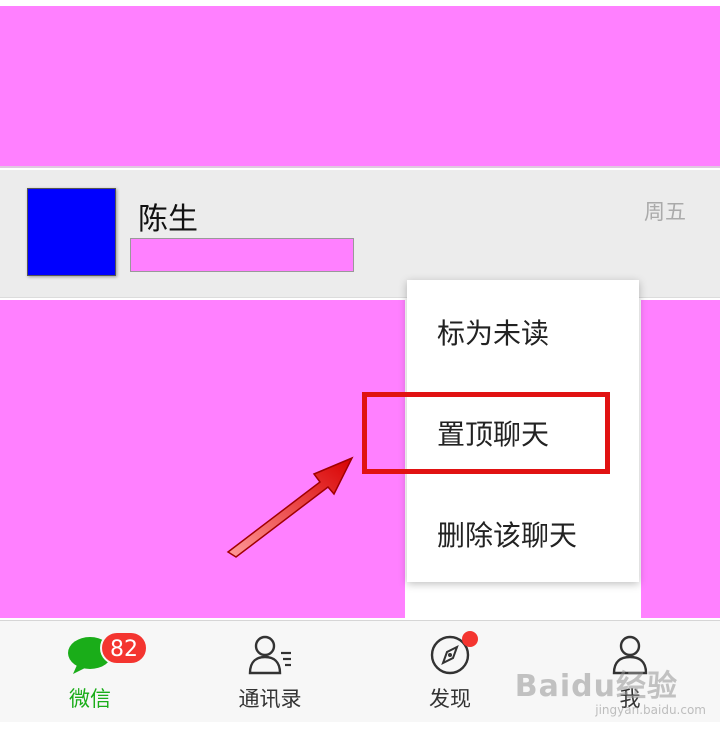 The height and width of the screenshot is (730, 720). Describe the element at coordinates (242, 255) in the screenshot. I see `redacted-message-preview` at that location.